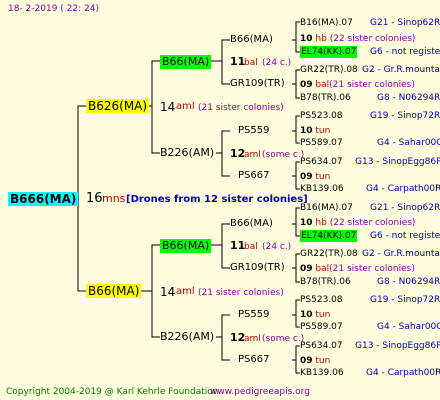 The width and height of the screenshot is (440, 400). What do you see at coordinates (53, 9) in the screenshot?
I see `date-stamp: 18- 2-2019 ( 22: 24)` at bounding box center [53, 9].